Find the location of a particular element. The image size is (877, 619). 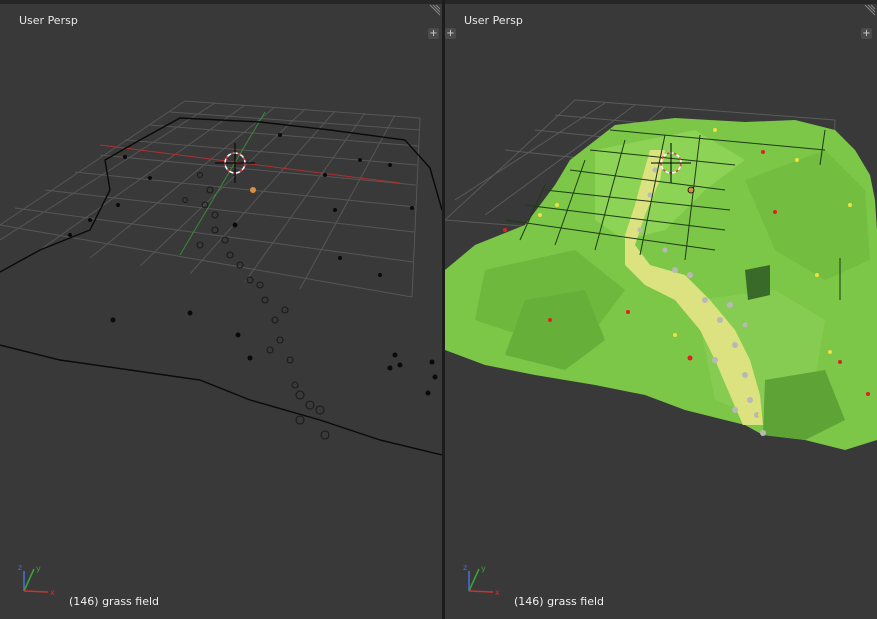

stone-objects is located at coordinates (255, 305).